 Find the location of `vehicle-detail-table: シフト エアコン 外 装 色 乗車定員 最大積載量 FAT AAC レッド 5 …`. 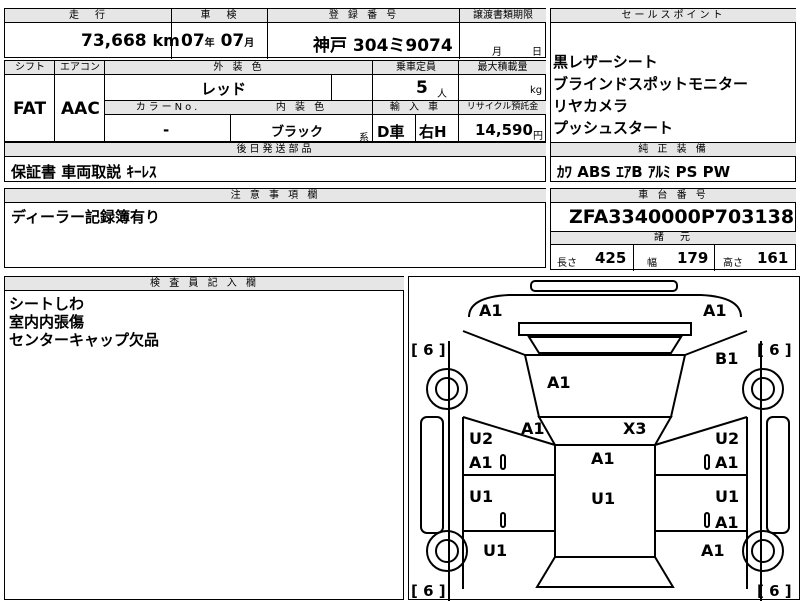

vehicle-detail-table: シフト エアコン 外 装 色 乗車定員 最大積載量 FAT AAC レッド 5 … is located at coordinates (275, 102).